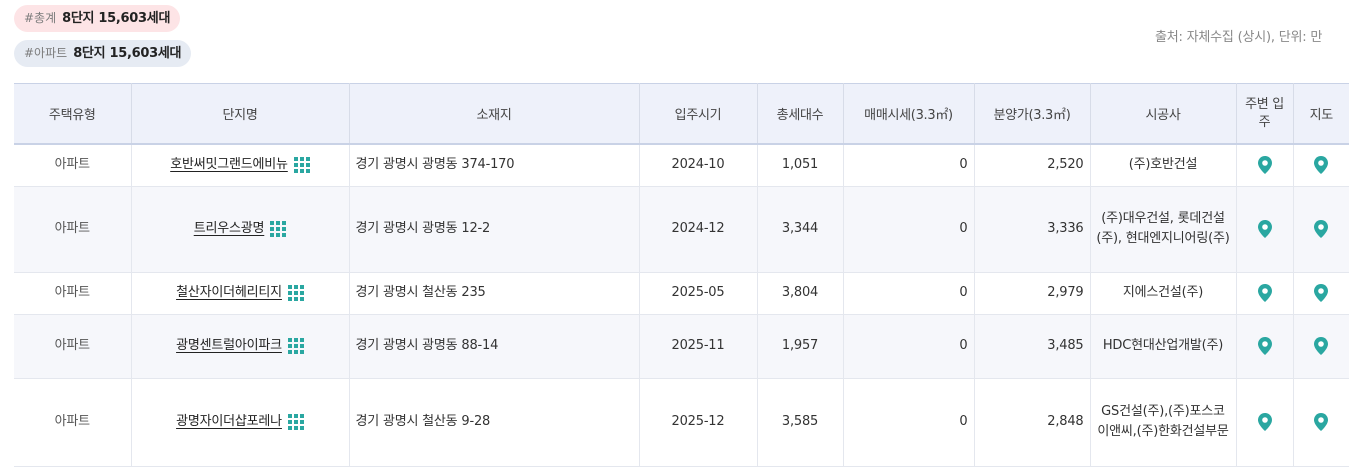 Image resolution: width=1349 pixels, height=467 pixels. Describe the element at coordinates (1163, 229) in the screenshot. I see `cell-builder: (주)대우건설, 롯데건설(주), 현대엔지니어링(주)` at that location.